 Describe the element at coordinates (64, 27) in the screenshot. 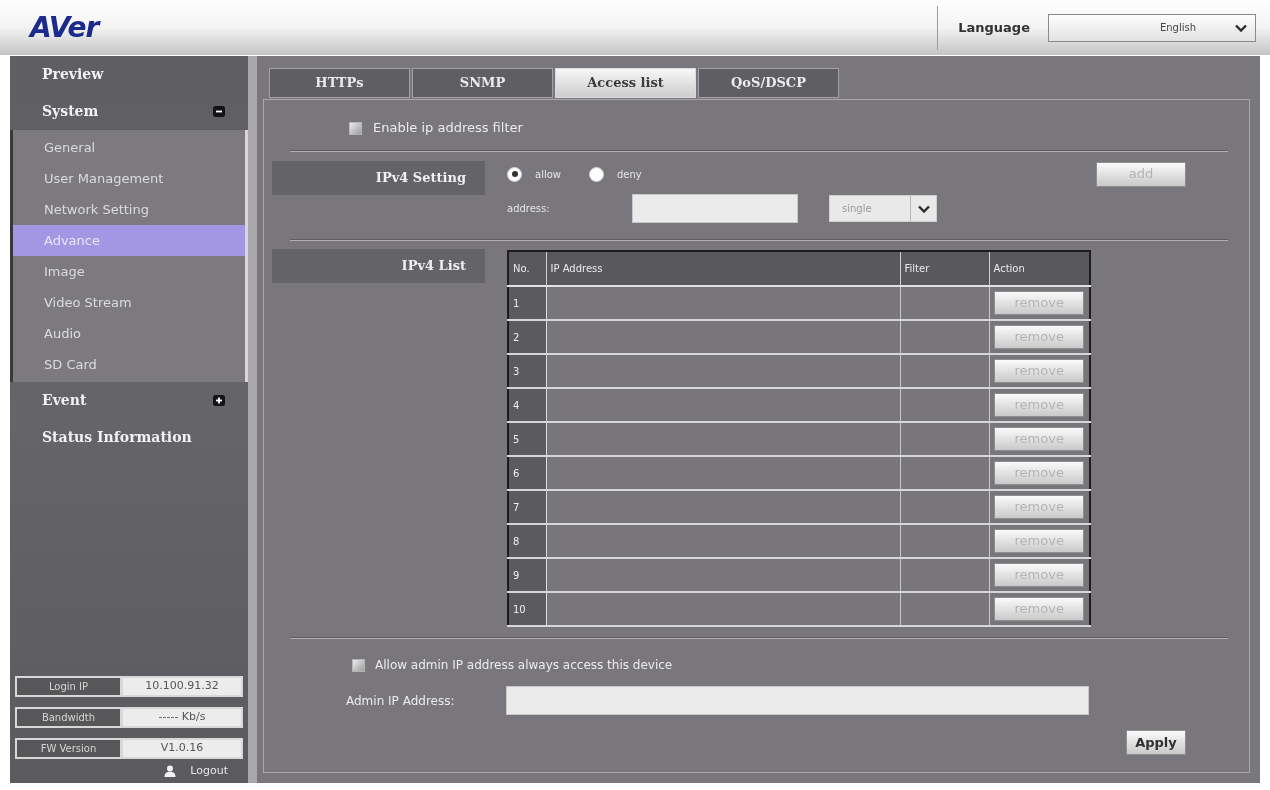

I see `logo: AVer` at that location.